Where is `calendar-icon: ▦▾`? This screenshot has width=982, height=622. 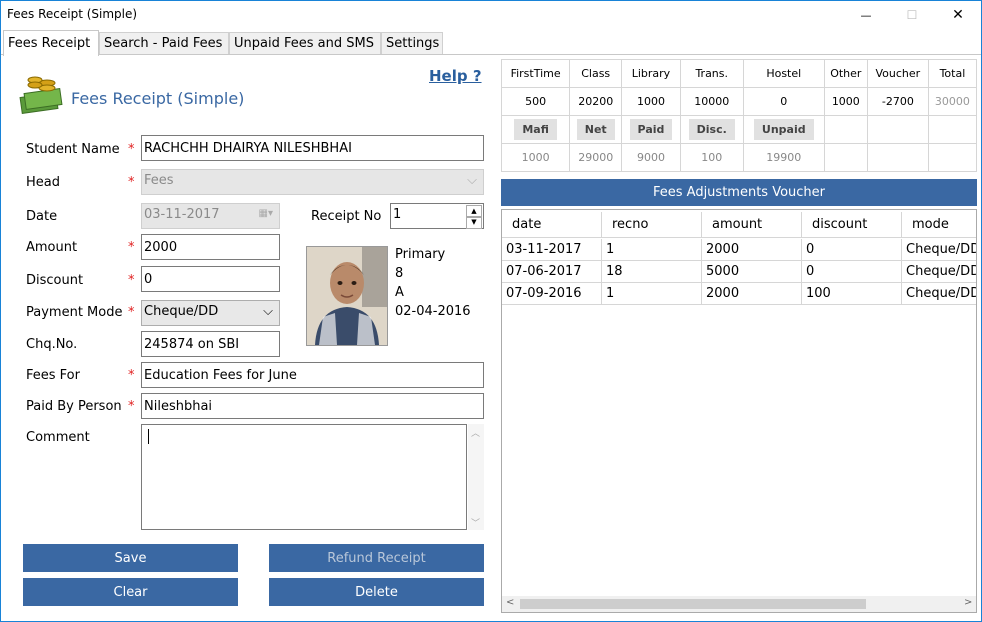
calendar-icon: ▦▾ is located at coordinates (265, 213).